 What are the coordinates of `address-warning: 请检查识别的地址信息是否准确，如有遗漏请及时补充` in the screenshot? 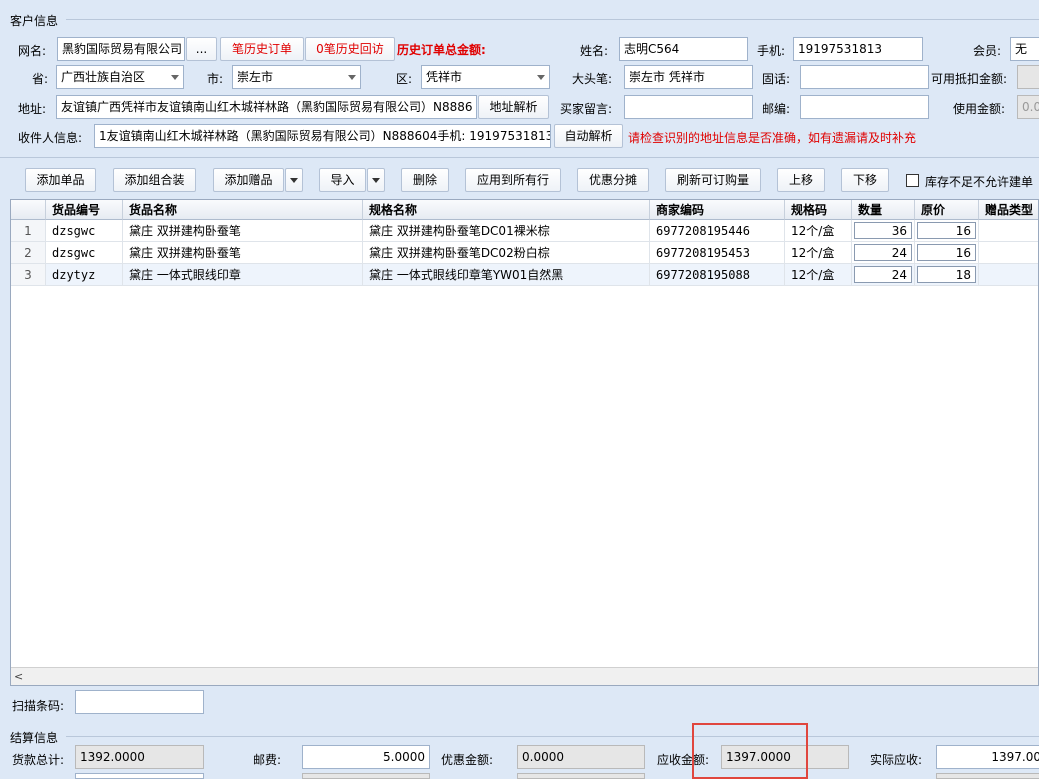 It's located at (772, 138).